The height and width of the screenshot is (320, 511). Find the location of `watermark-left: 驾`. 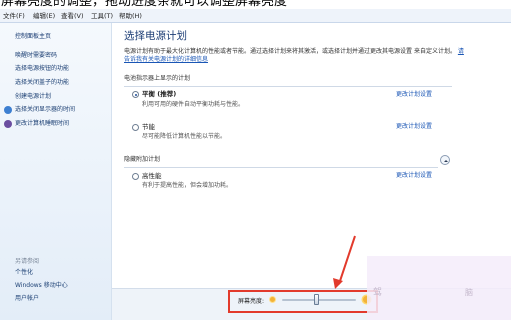

watermark-left: 驾 is located at coordinates (378, 293).